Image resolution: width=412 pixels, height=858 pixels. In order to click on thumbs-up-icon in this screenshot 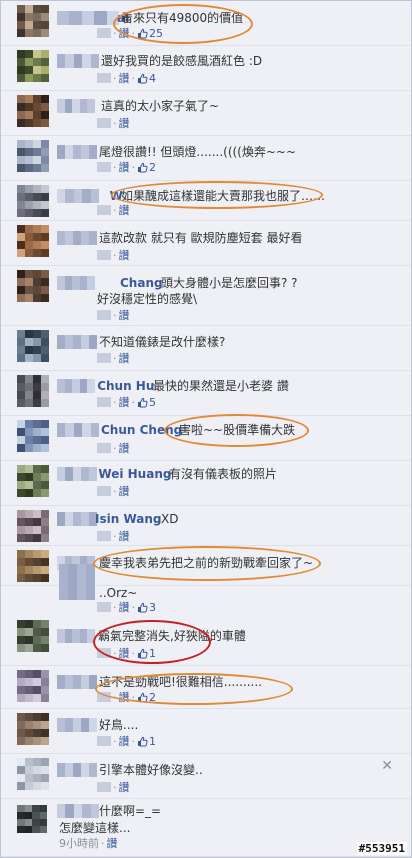, I will do `click(143, 653)`.